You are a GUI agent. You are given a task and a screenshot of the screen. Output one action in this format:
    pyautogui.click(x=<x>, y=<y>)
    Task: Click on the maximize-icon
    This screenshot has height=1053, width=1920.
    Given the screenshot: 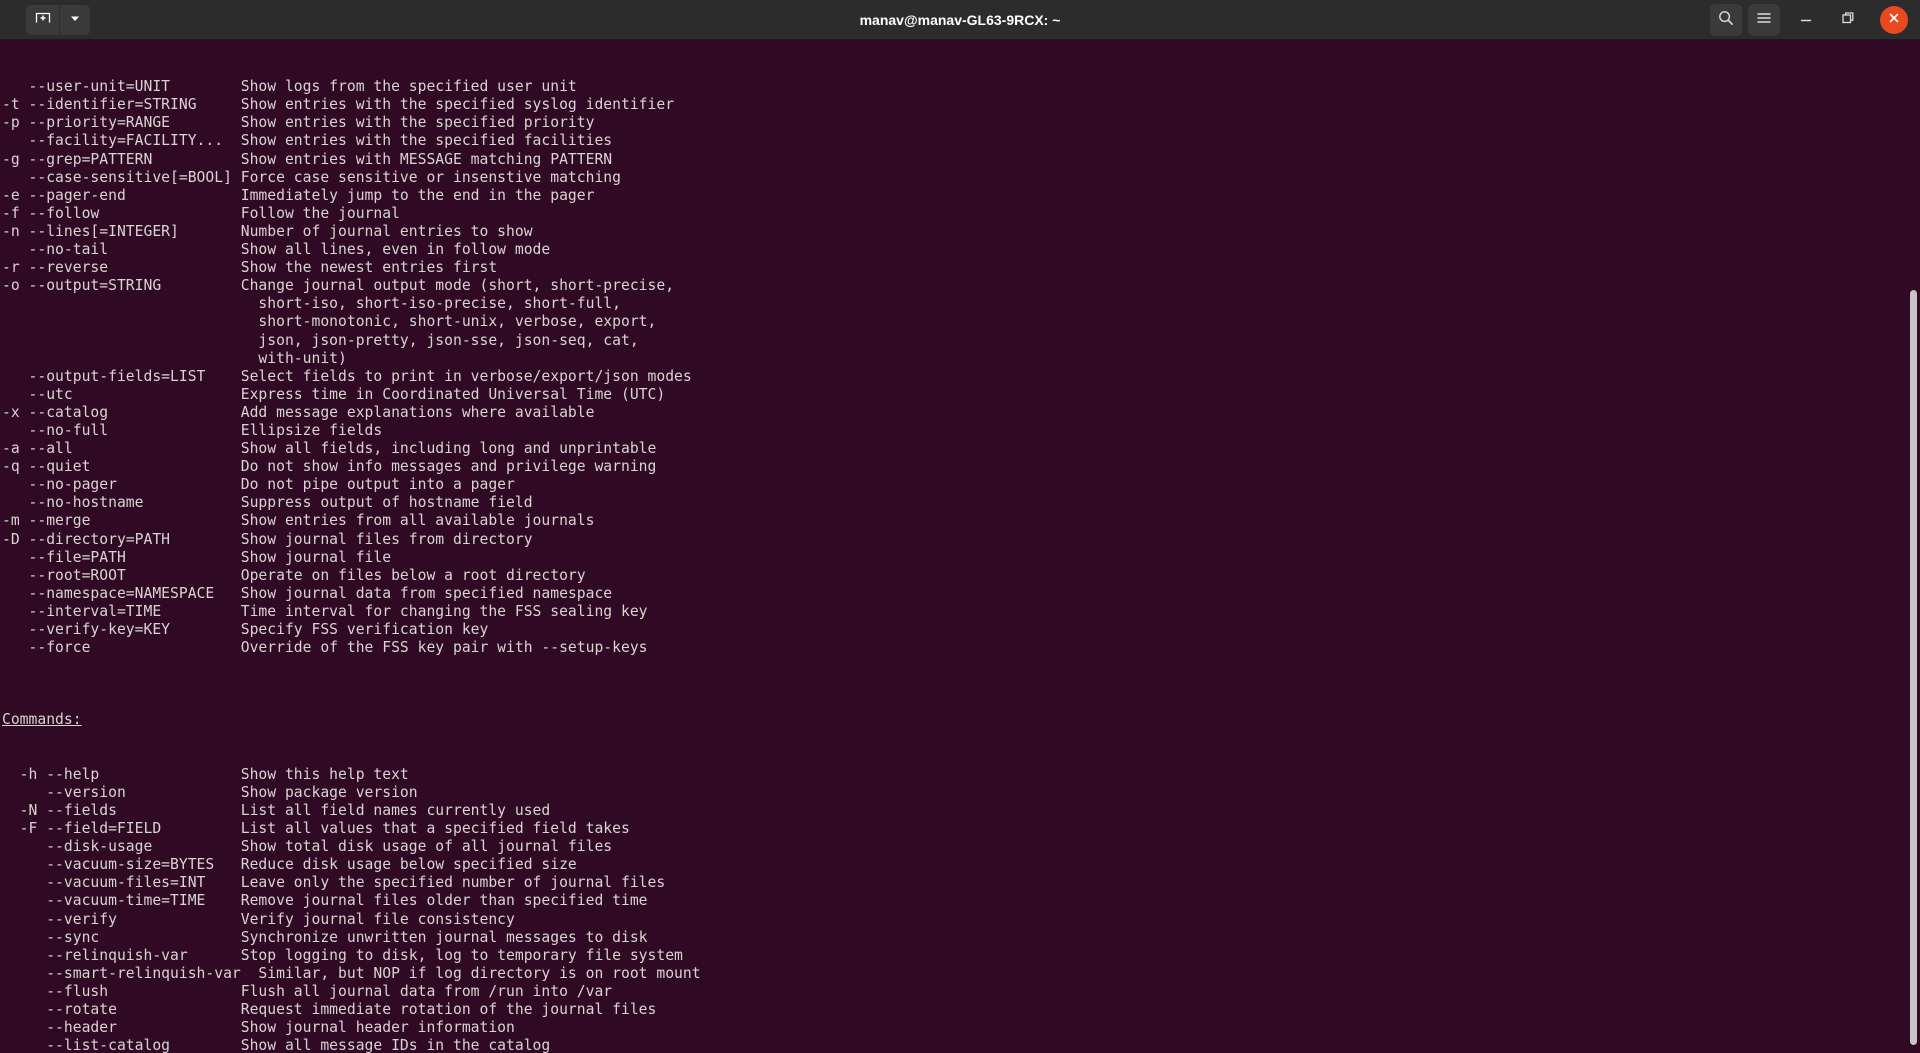 What is the action you would take?
    pyautogui.click(x=1848, y=19)
    